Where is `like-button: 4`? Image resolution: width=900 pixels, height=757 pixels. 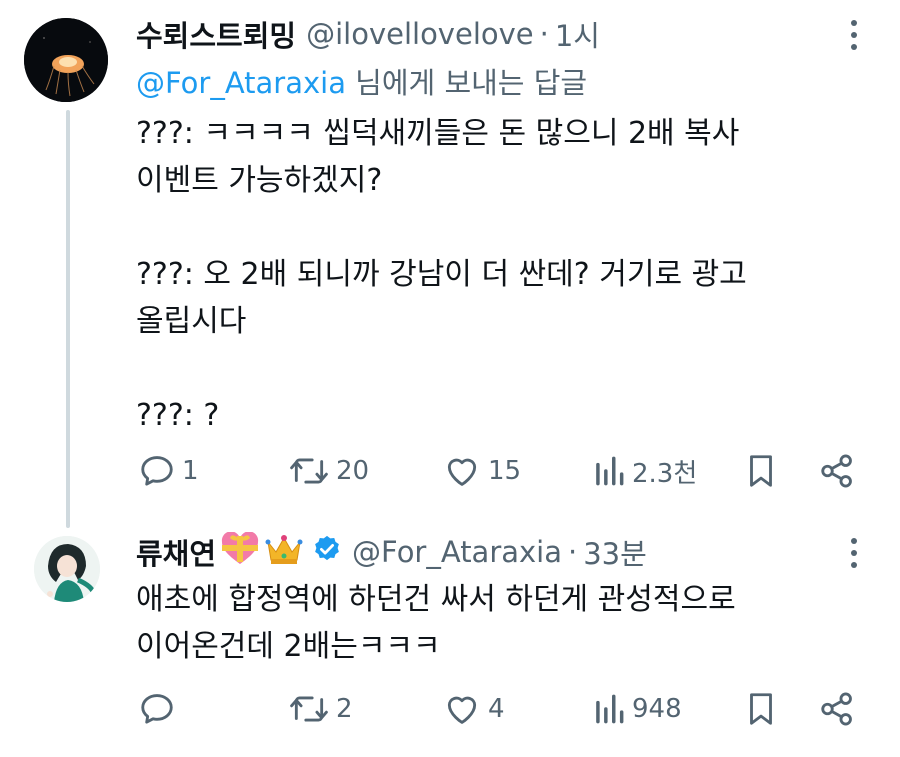 like-button: 4 is located at coordinates (473, 709).